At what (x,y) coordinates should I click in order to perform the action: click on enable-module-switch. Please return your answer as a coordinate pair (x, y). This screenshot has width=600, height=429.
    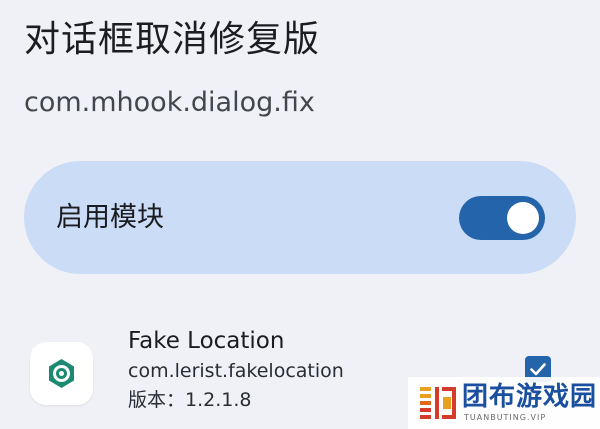
    Looking at the image, I should click on (502, 218).